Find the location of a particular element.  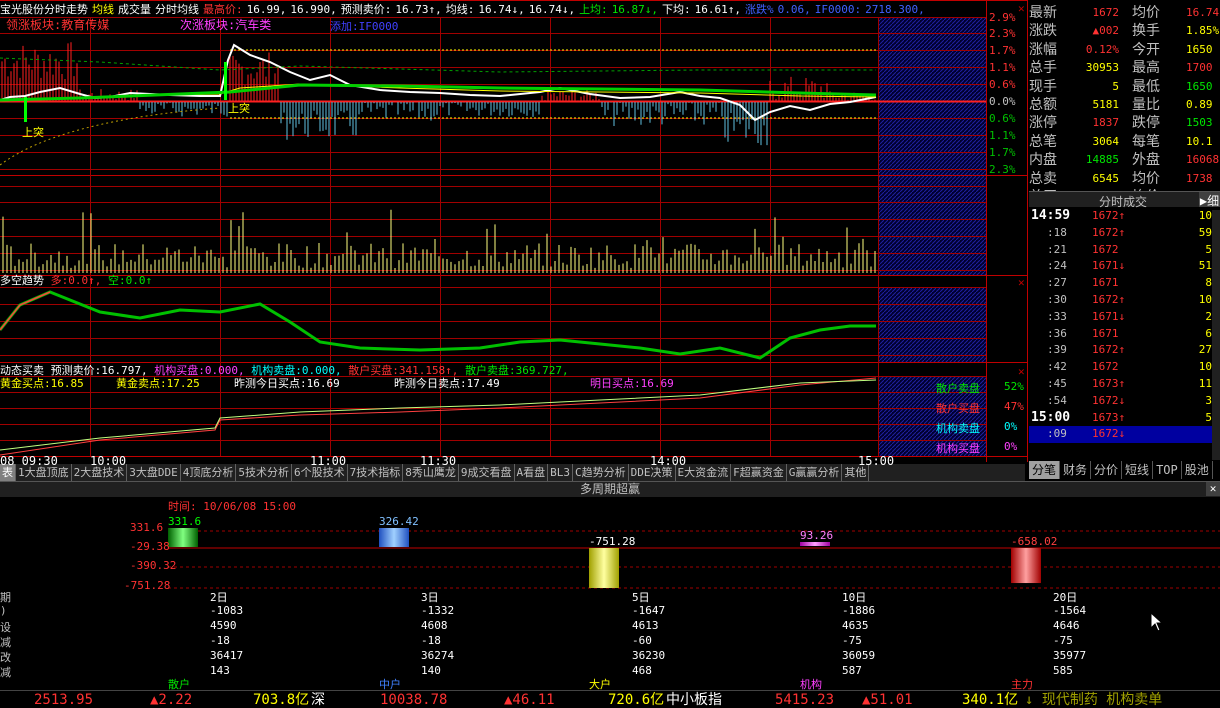

multi-bar-label: -658.02 is located at coordinates (1034, 541).